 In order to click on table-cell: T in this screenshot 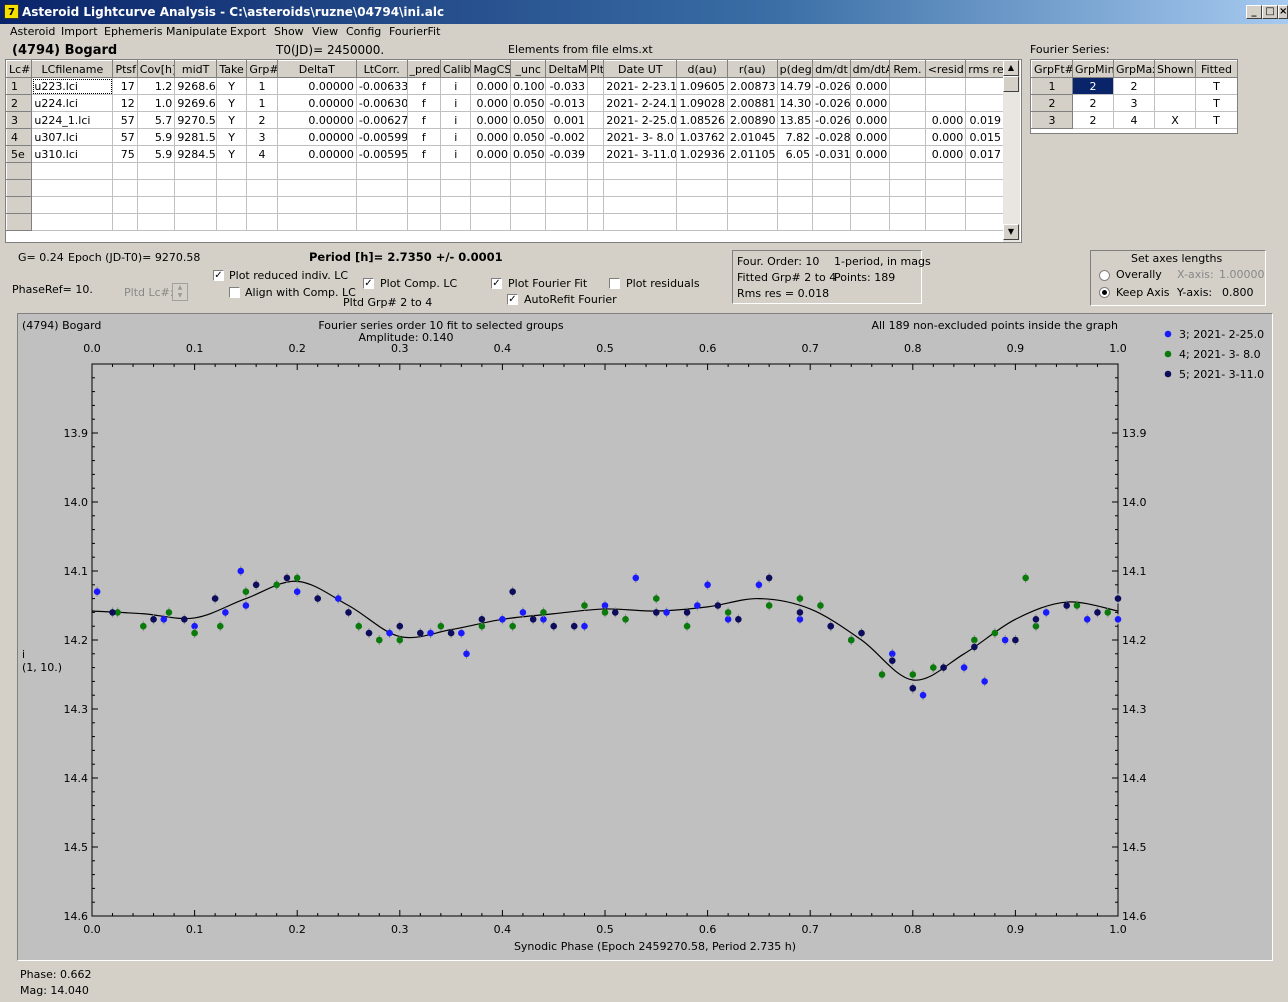, I will do `click(1216, 120)`.